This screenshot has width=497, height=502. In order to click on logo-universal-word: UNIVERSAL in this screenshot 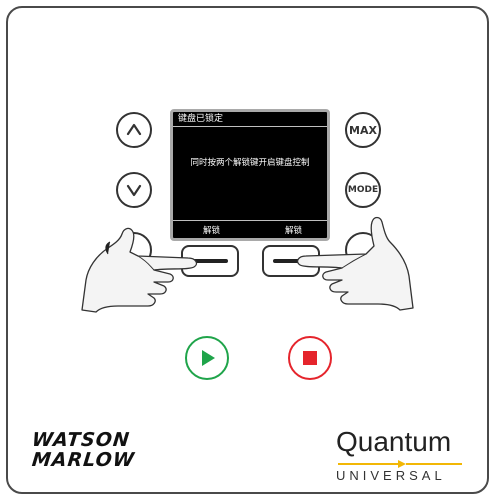, I will do `click(391, 475)`.